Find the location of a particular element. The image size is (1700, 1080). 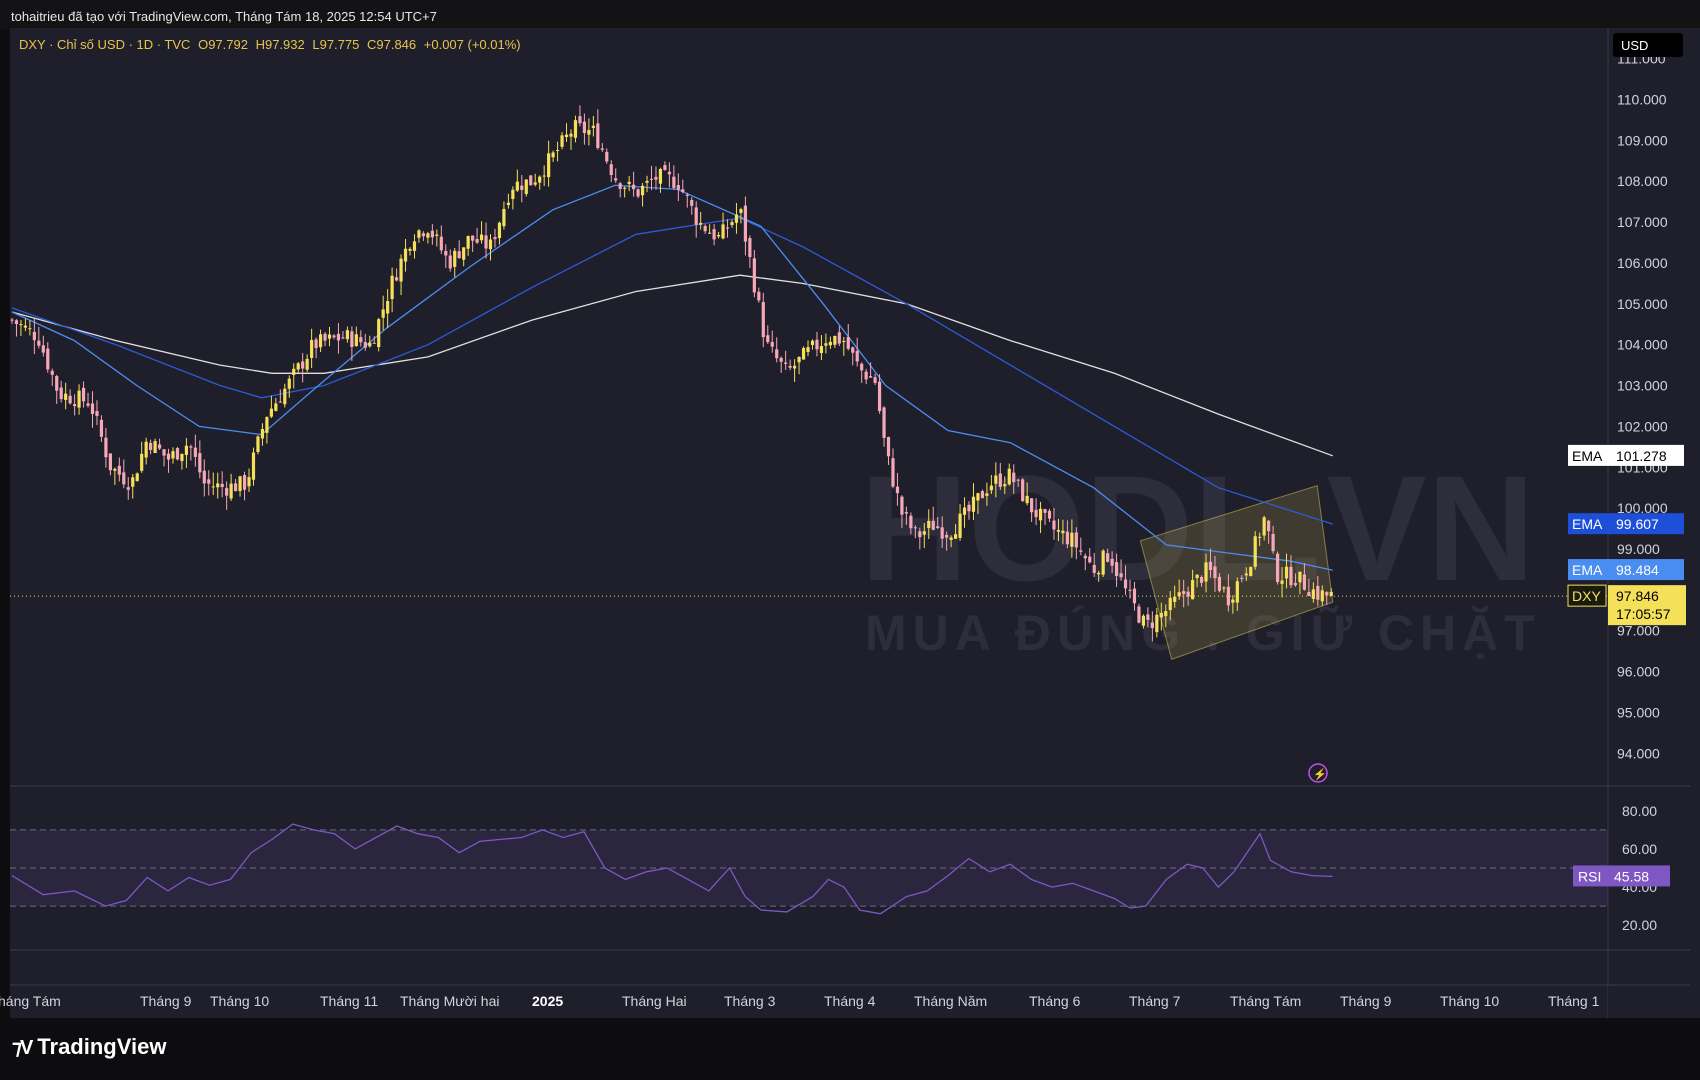

price-tick-label: 95.000 is located at coordinates (1638, 712).